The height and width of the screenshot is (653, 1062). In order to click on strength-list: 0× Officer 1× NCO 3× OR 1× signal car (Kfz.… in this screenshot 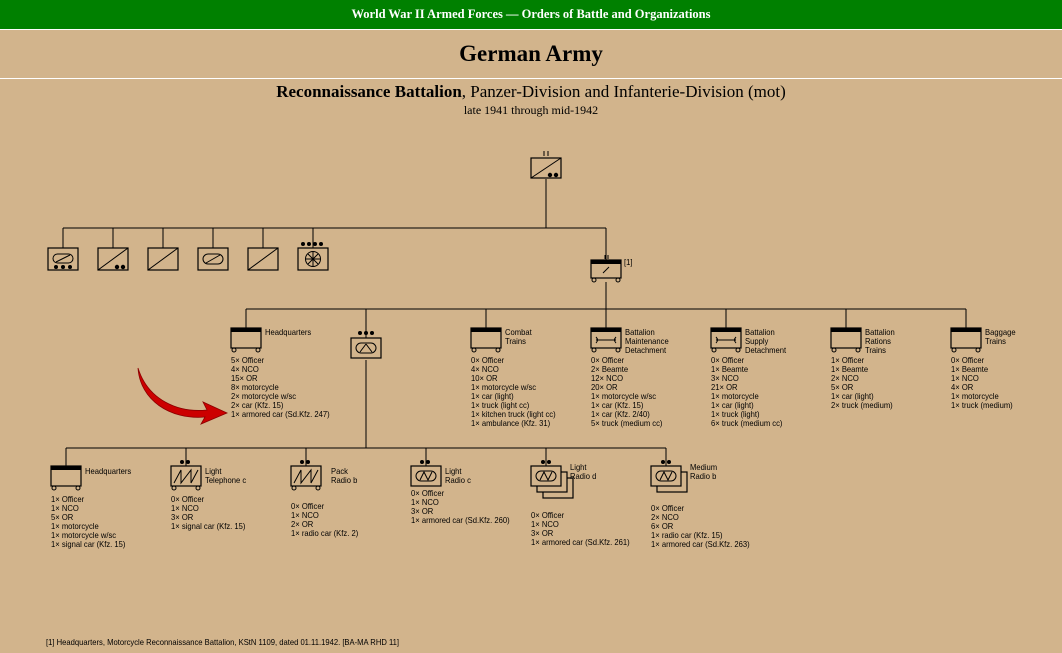, I will do `click(208, 513)`.